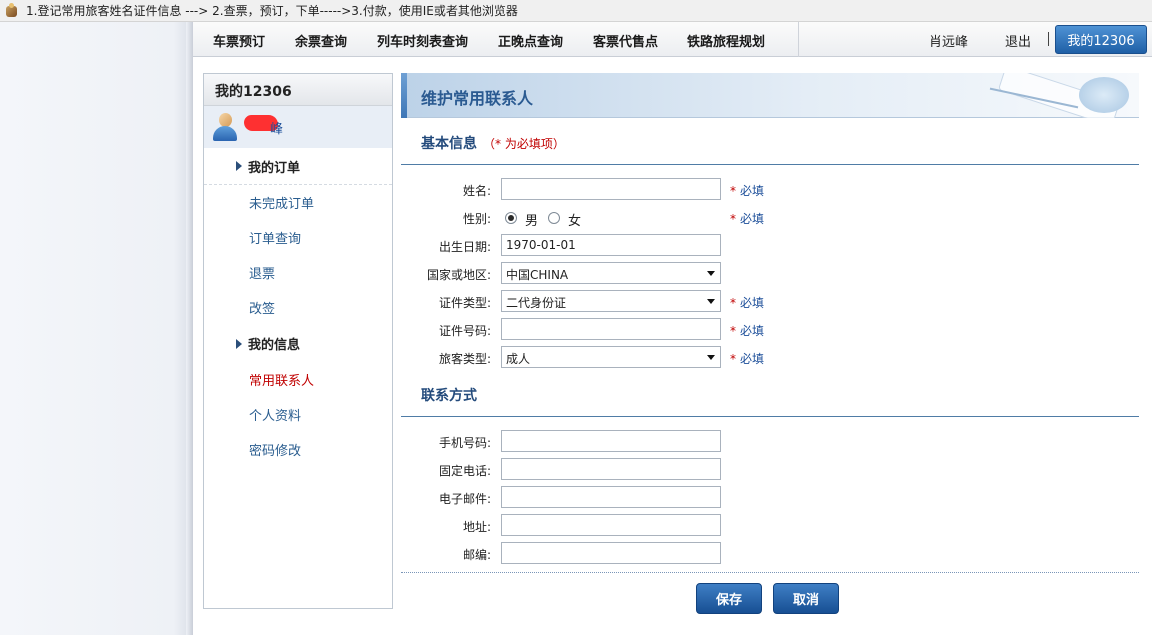 The width and height of the screenshot is (1152, 635). I want to click on nav-divider, so click(798, 39).